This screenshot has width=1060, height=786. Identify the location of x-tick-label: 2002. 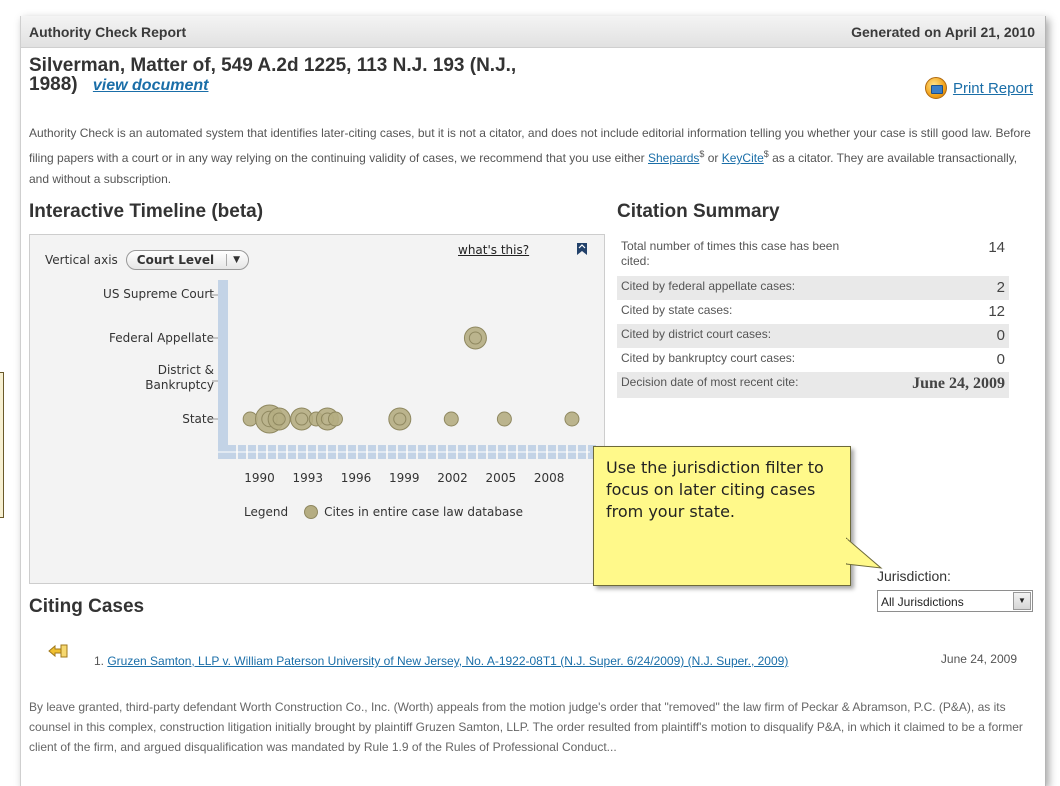
(452, 478).